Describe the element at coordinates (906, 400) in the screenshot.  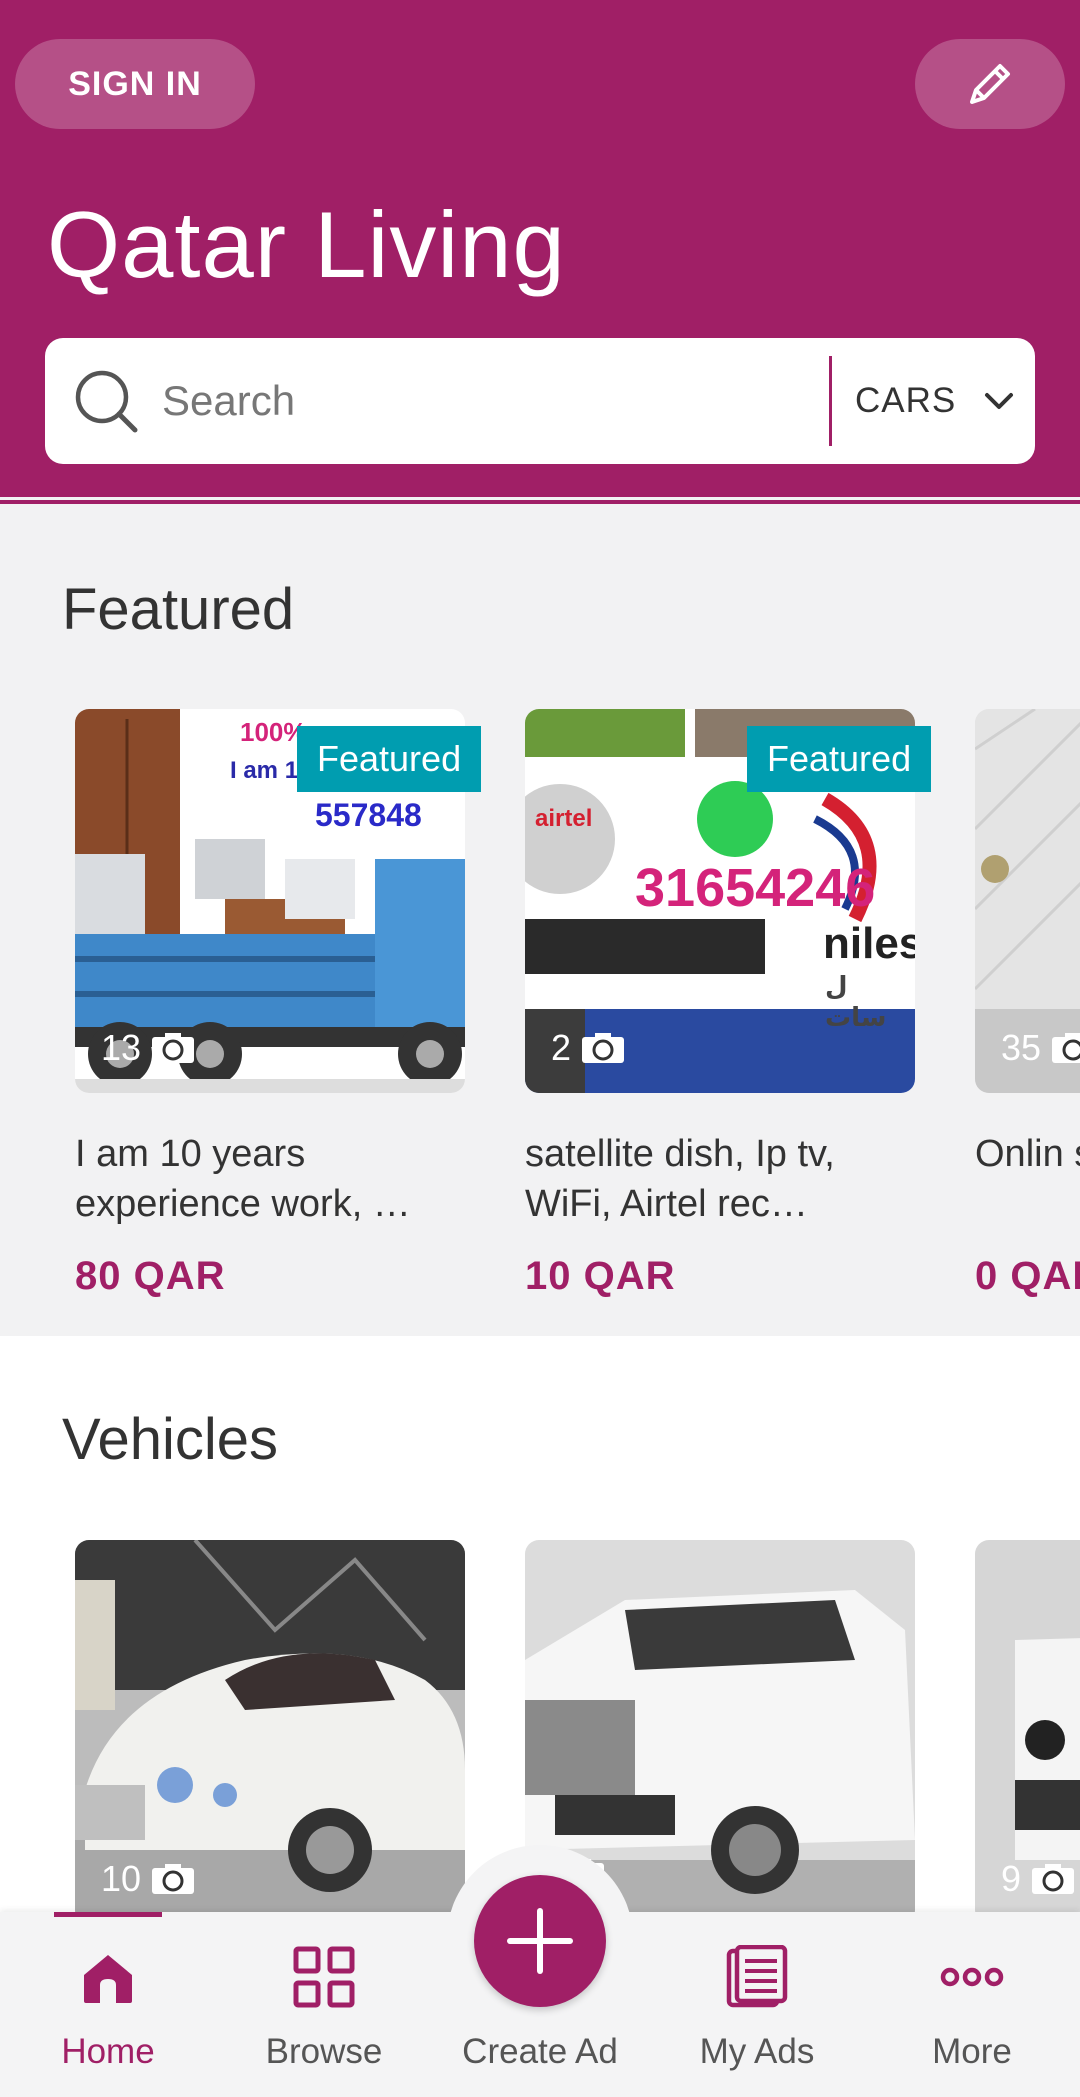
I see `category-label: CARS` at that location.